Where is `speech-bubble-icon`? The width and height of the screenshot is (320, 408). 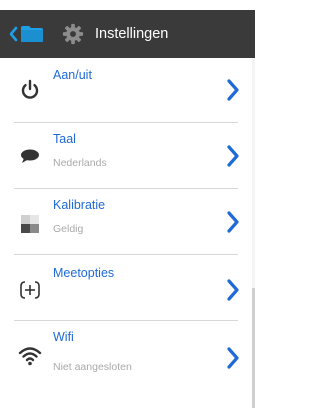
speech-bubble-icon is located at coordinates (30, 156).